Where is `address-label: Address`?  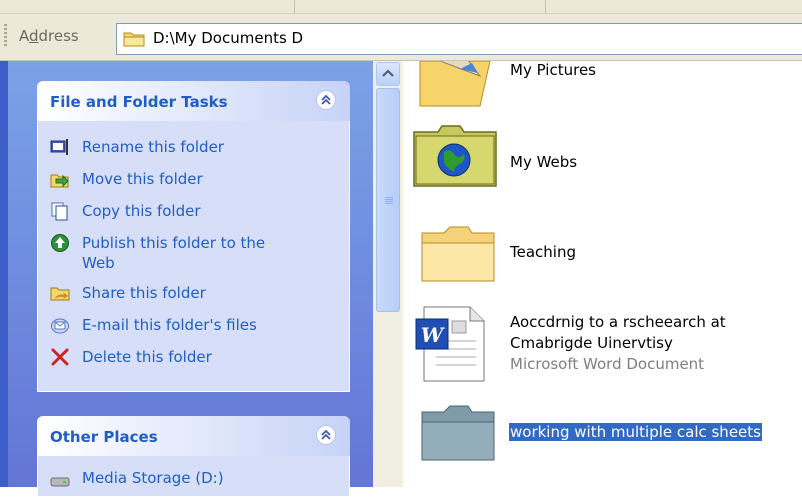
address-label: Address is located at coordinates (49, 36).